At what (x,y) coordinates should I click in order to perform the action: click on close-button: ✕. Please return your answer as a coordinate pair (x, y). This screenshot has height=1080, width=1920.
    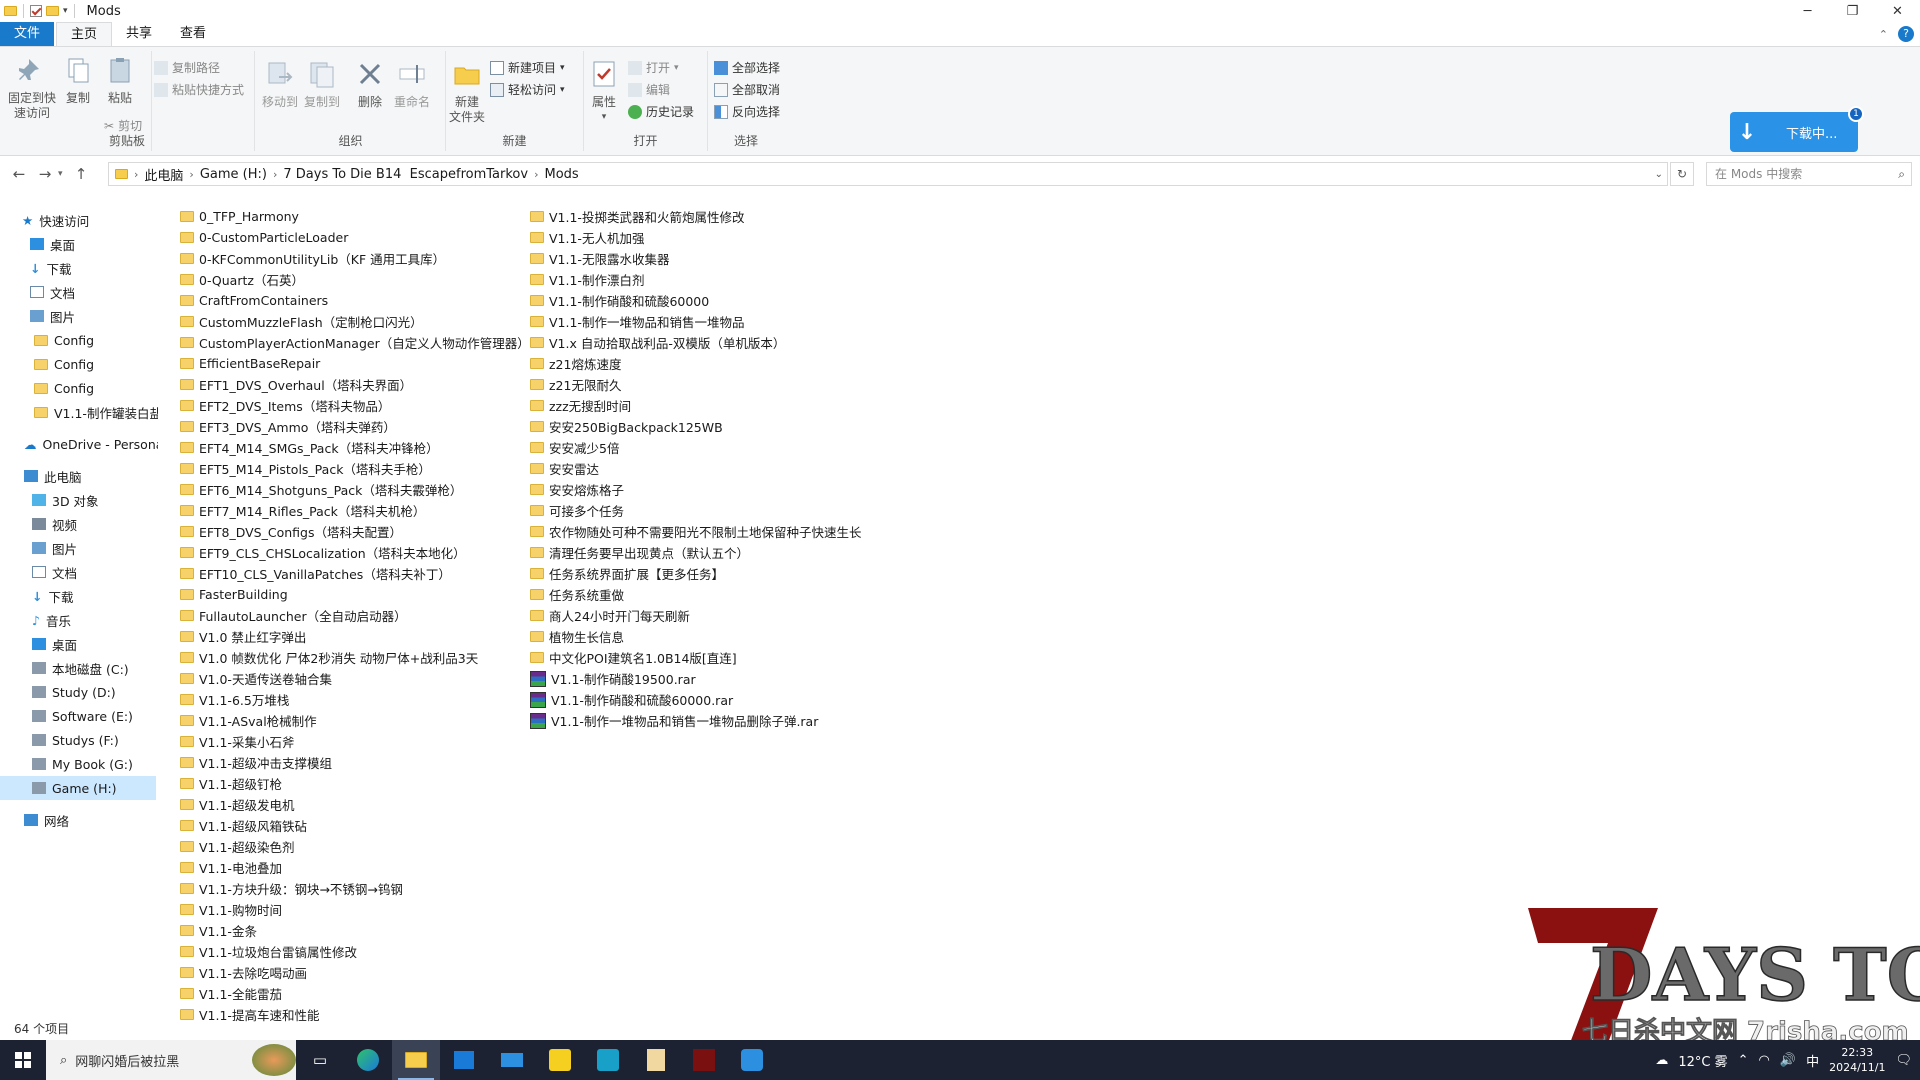
    Looking at the image, I should click on (1897, 11).